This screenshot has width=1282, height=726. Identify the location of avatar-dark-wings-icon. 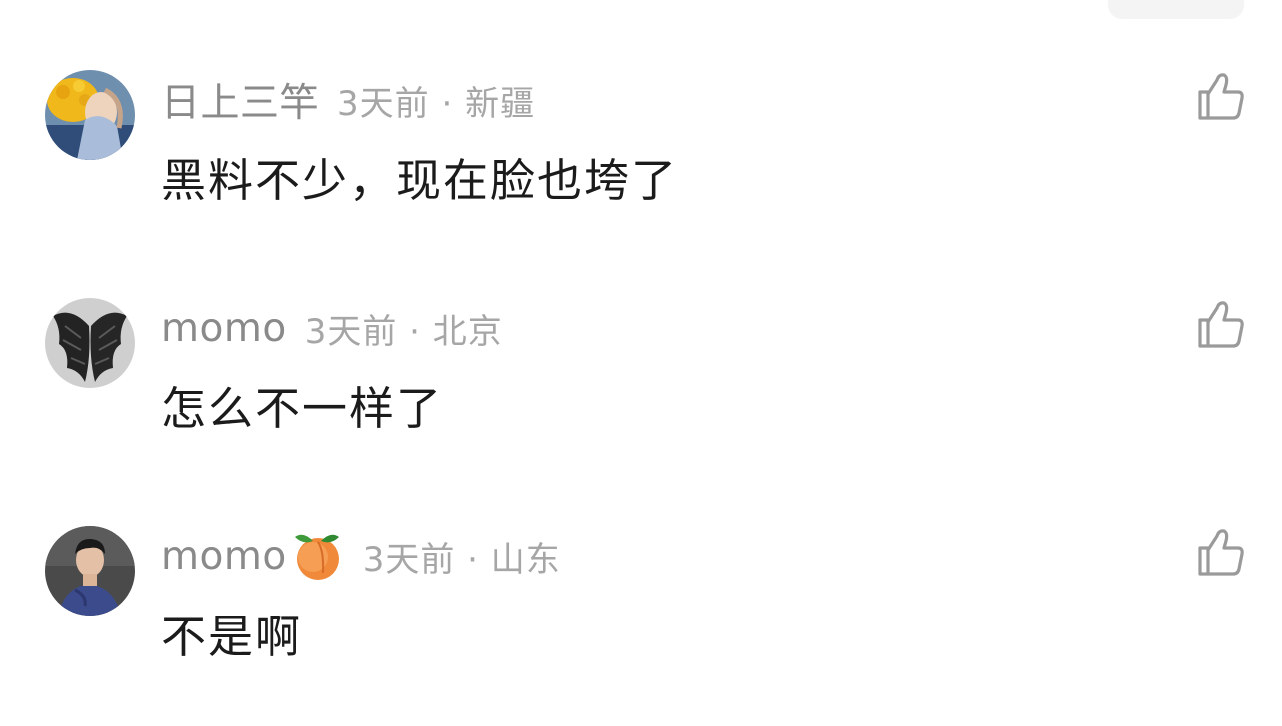
(90, 343).